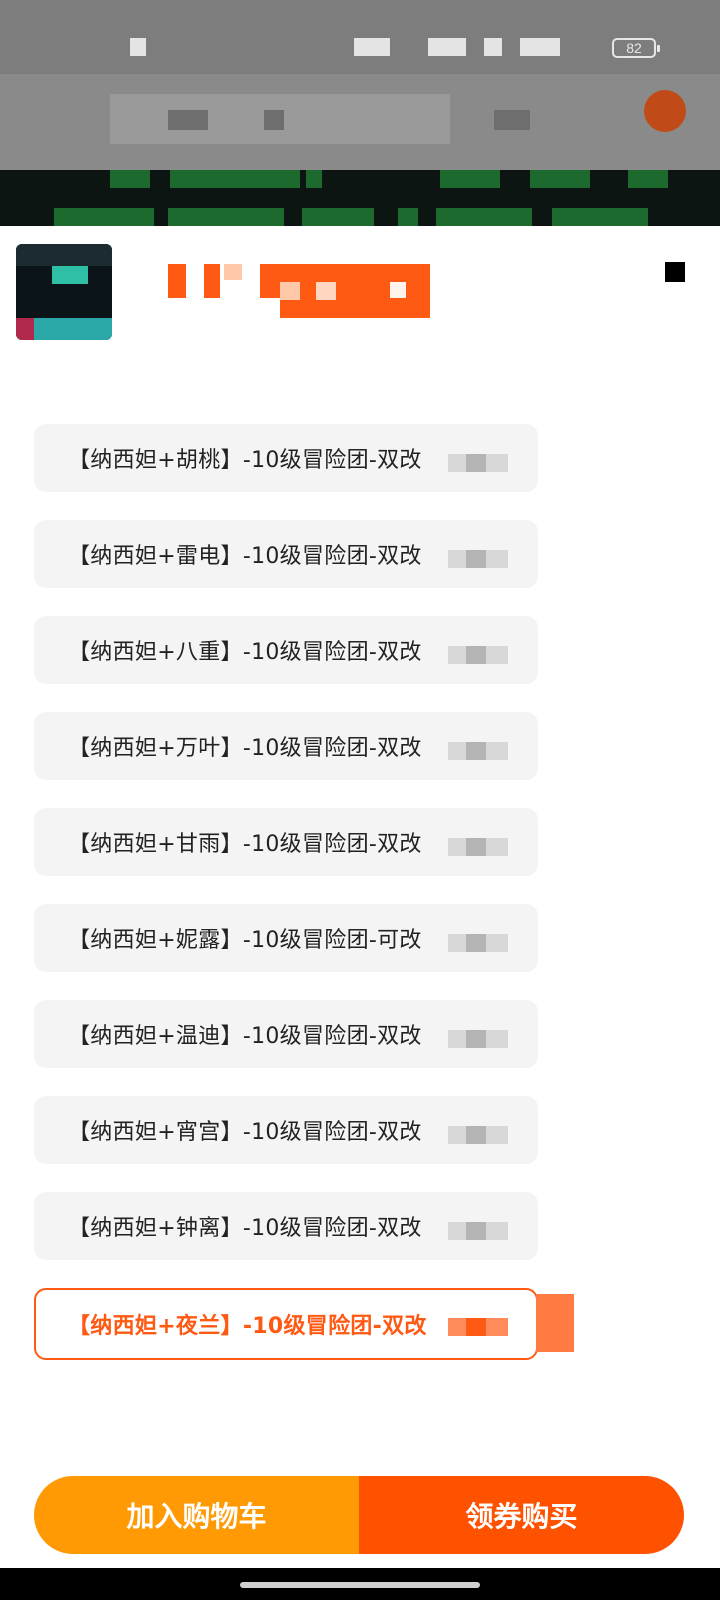  Describe the element at coordinates (196, 1515) in the screenshot. I see `add-to-cart-button: 加入购物车` at that location.